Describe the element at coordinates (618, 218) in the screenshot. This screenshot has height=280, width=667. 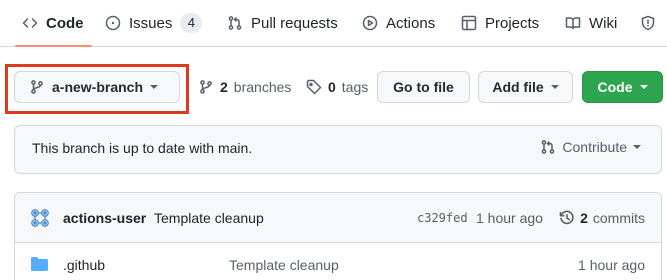
I see `commits-label: commits` at that location.